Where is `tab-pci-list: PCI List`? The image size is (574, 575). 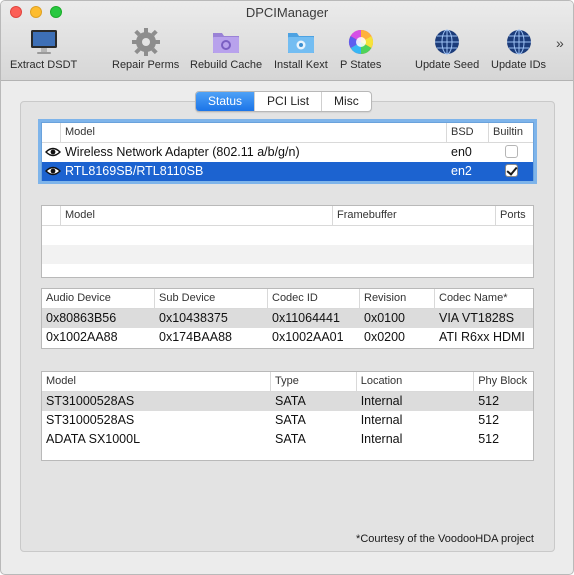 tab-pci-list: PCI List is located at coordinates (289, 101).